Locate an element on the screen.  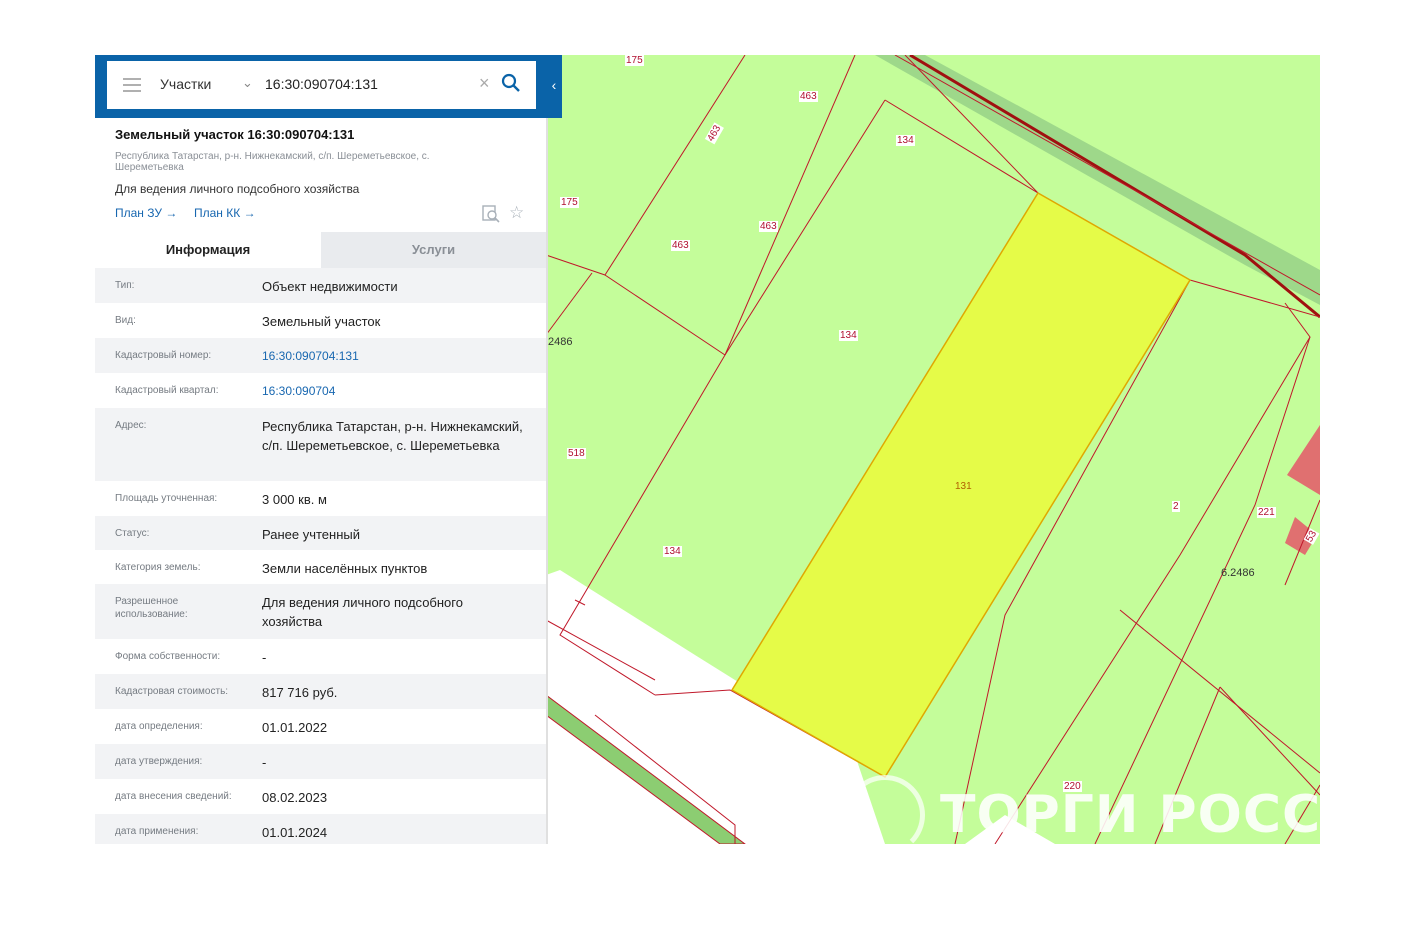
favorite-star-icon: ☆ is located at coordinates (516, 213).